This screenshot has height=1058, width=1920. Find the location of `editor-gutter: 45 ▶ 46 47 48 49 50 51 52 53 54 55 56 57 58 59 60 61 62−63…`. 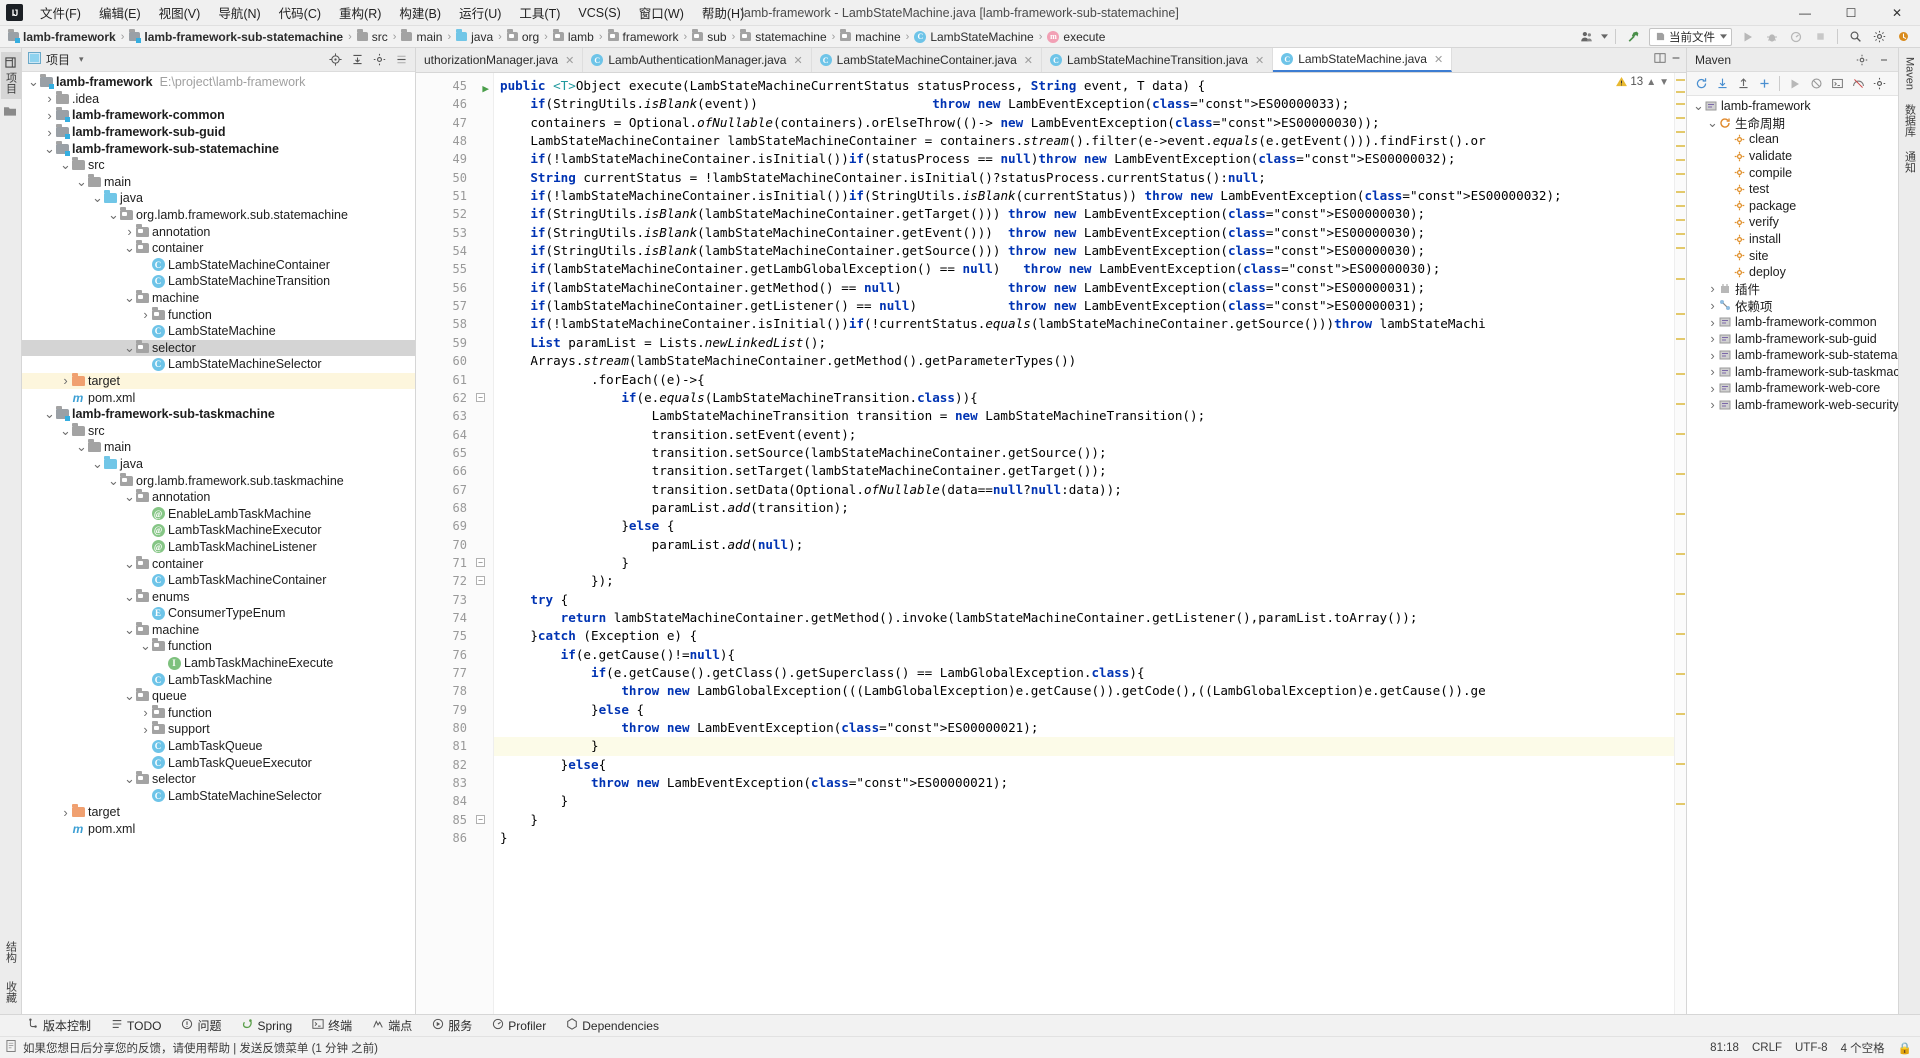

editor-gutter: 45 ▶ 46 47 48 49 50 51 52 53 54 55 56 57 58 59 60 61 62−63… is located at coordinates (455, 543).